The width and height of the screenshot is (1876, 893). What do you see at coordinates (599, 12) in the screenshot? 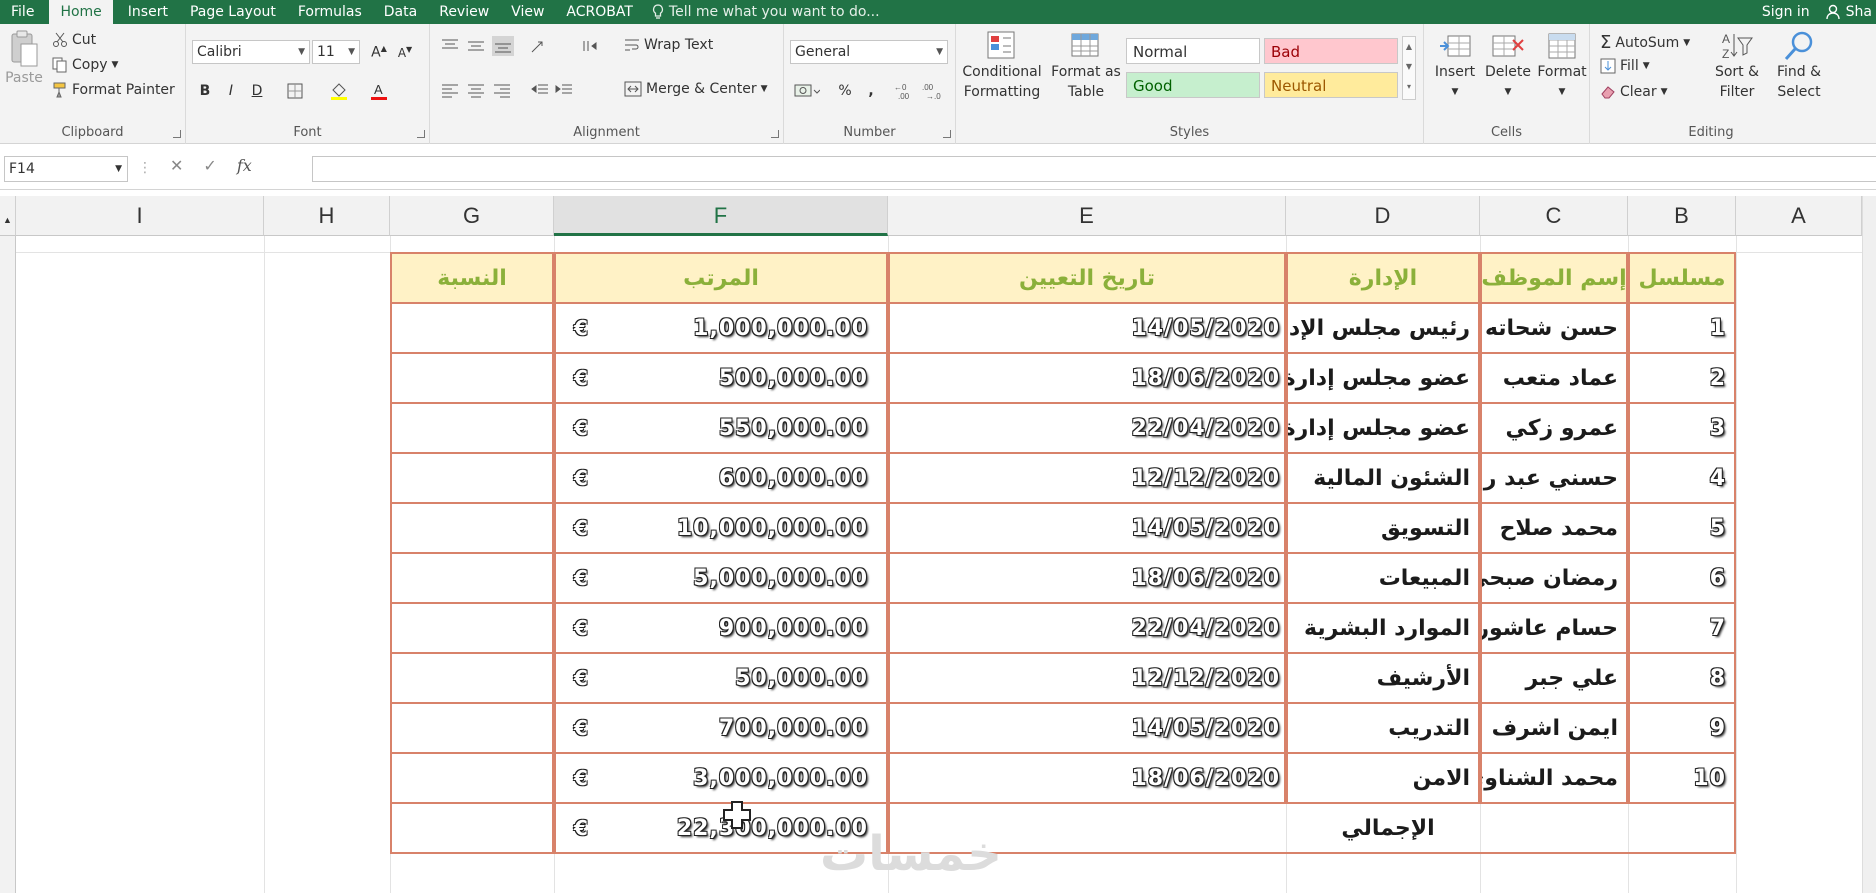
I see `tab-acrobat: ACROBAT` at bounding box center [599, 12].